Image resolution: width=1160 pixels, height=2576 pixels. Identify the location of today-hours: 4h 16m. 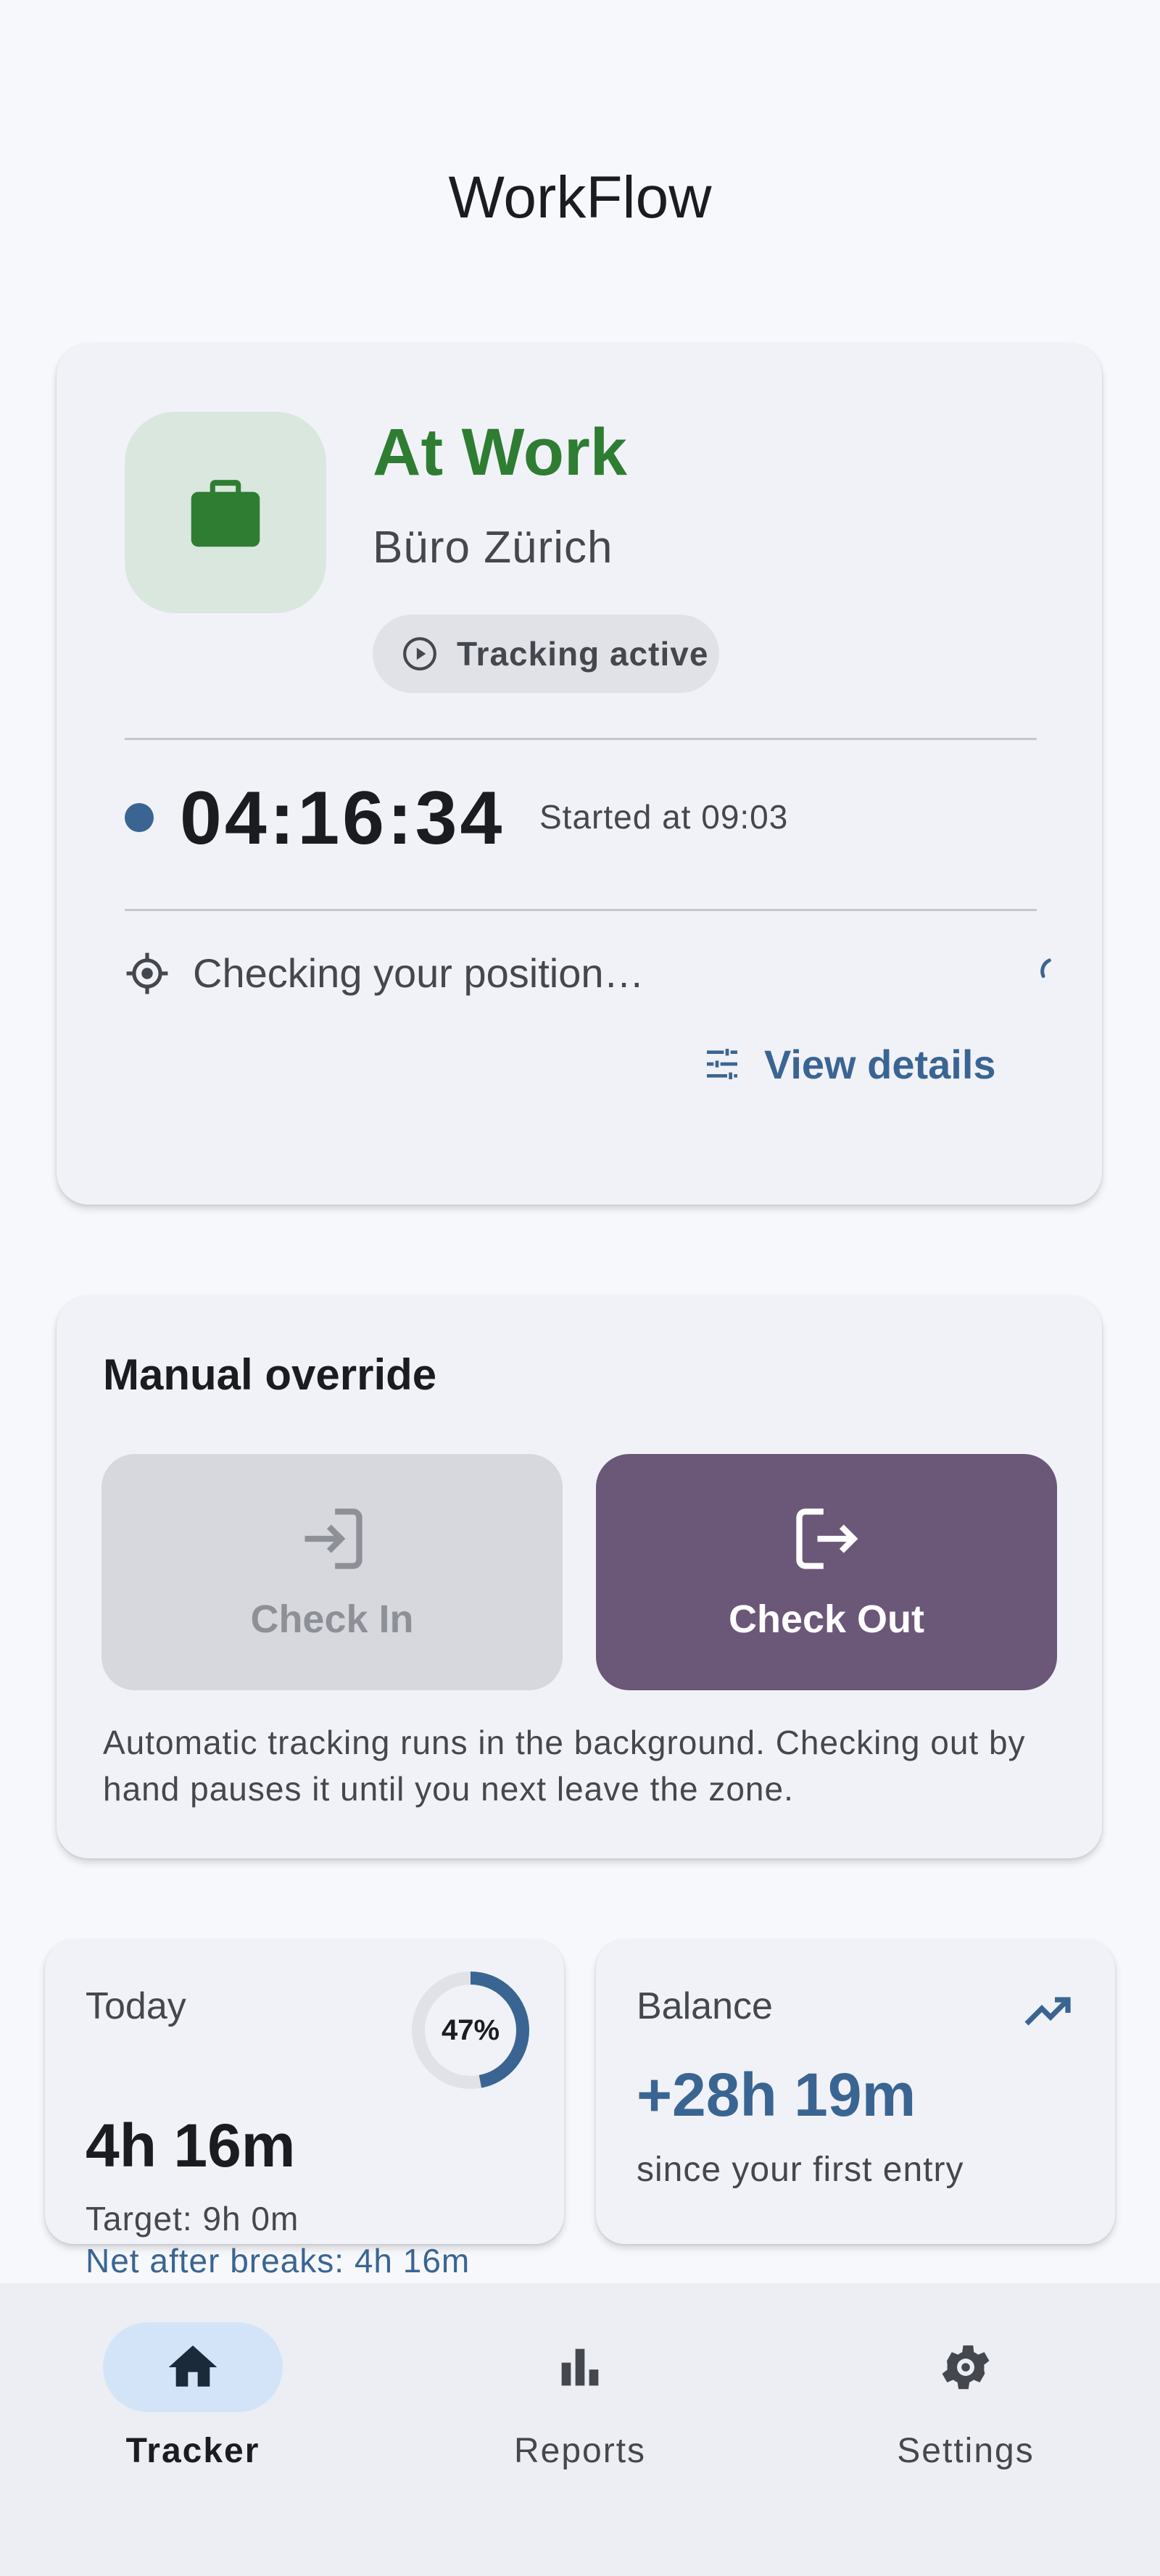
(191, 2145).